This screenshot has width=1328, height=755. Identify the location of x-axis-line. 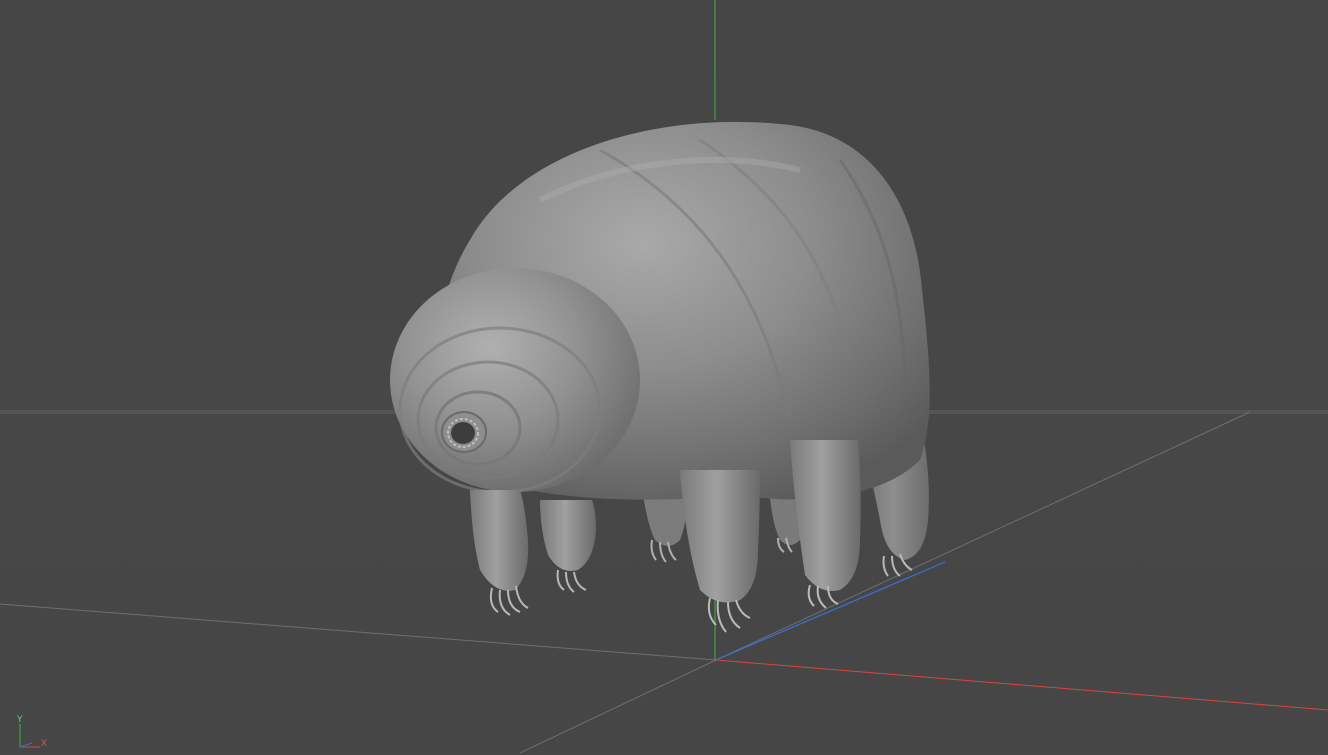
(1021, 685).